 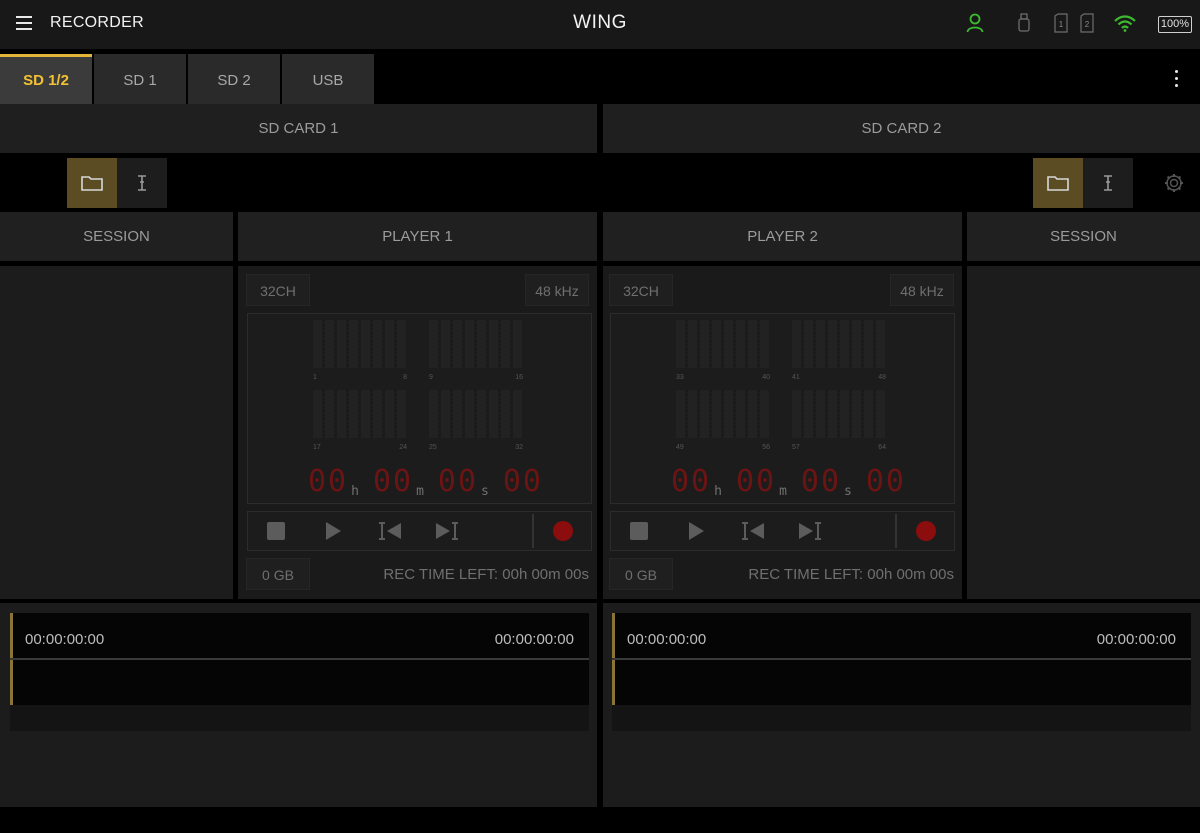 What do you see at coordinates (519, 447) in the screenshot?
I see `meter-label-end: 32` at bounding box center [519, 447].